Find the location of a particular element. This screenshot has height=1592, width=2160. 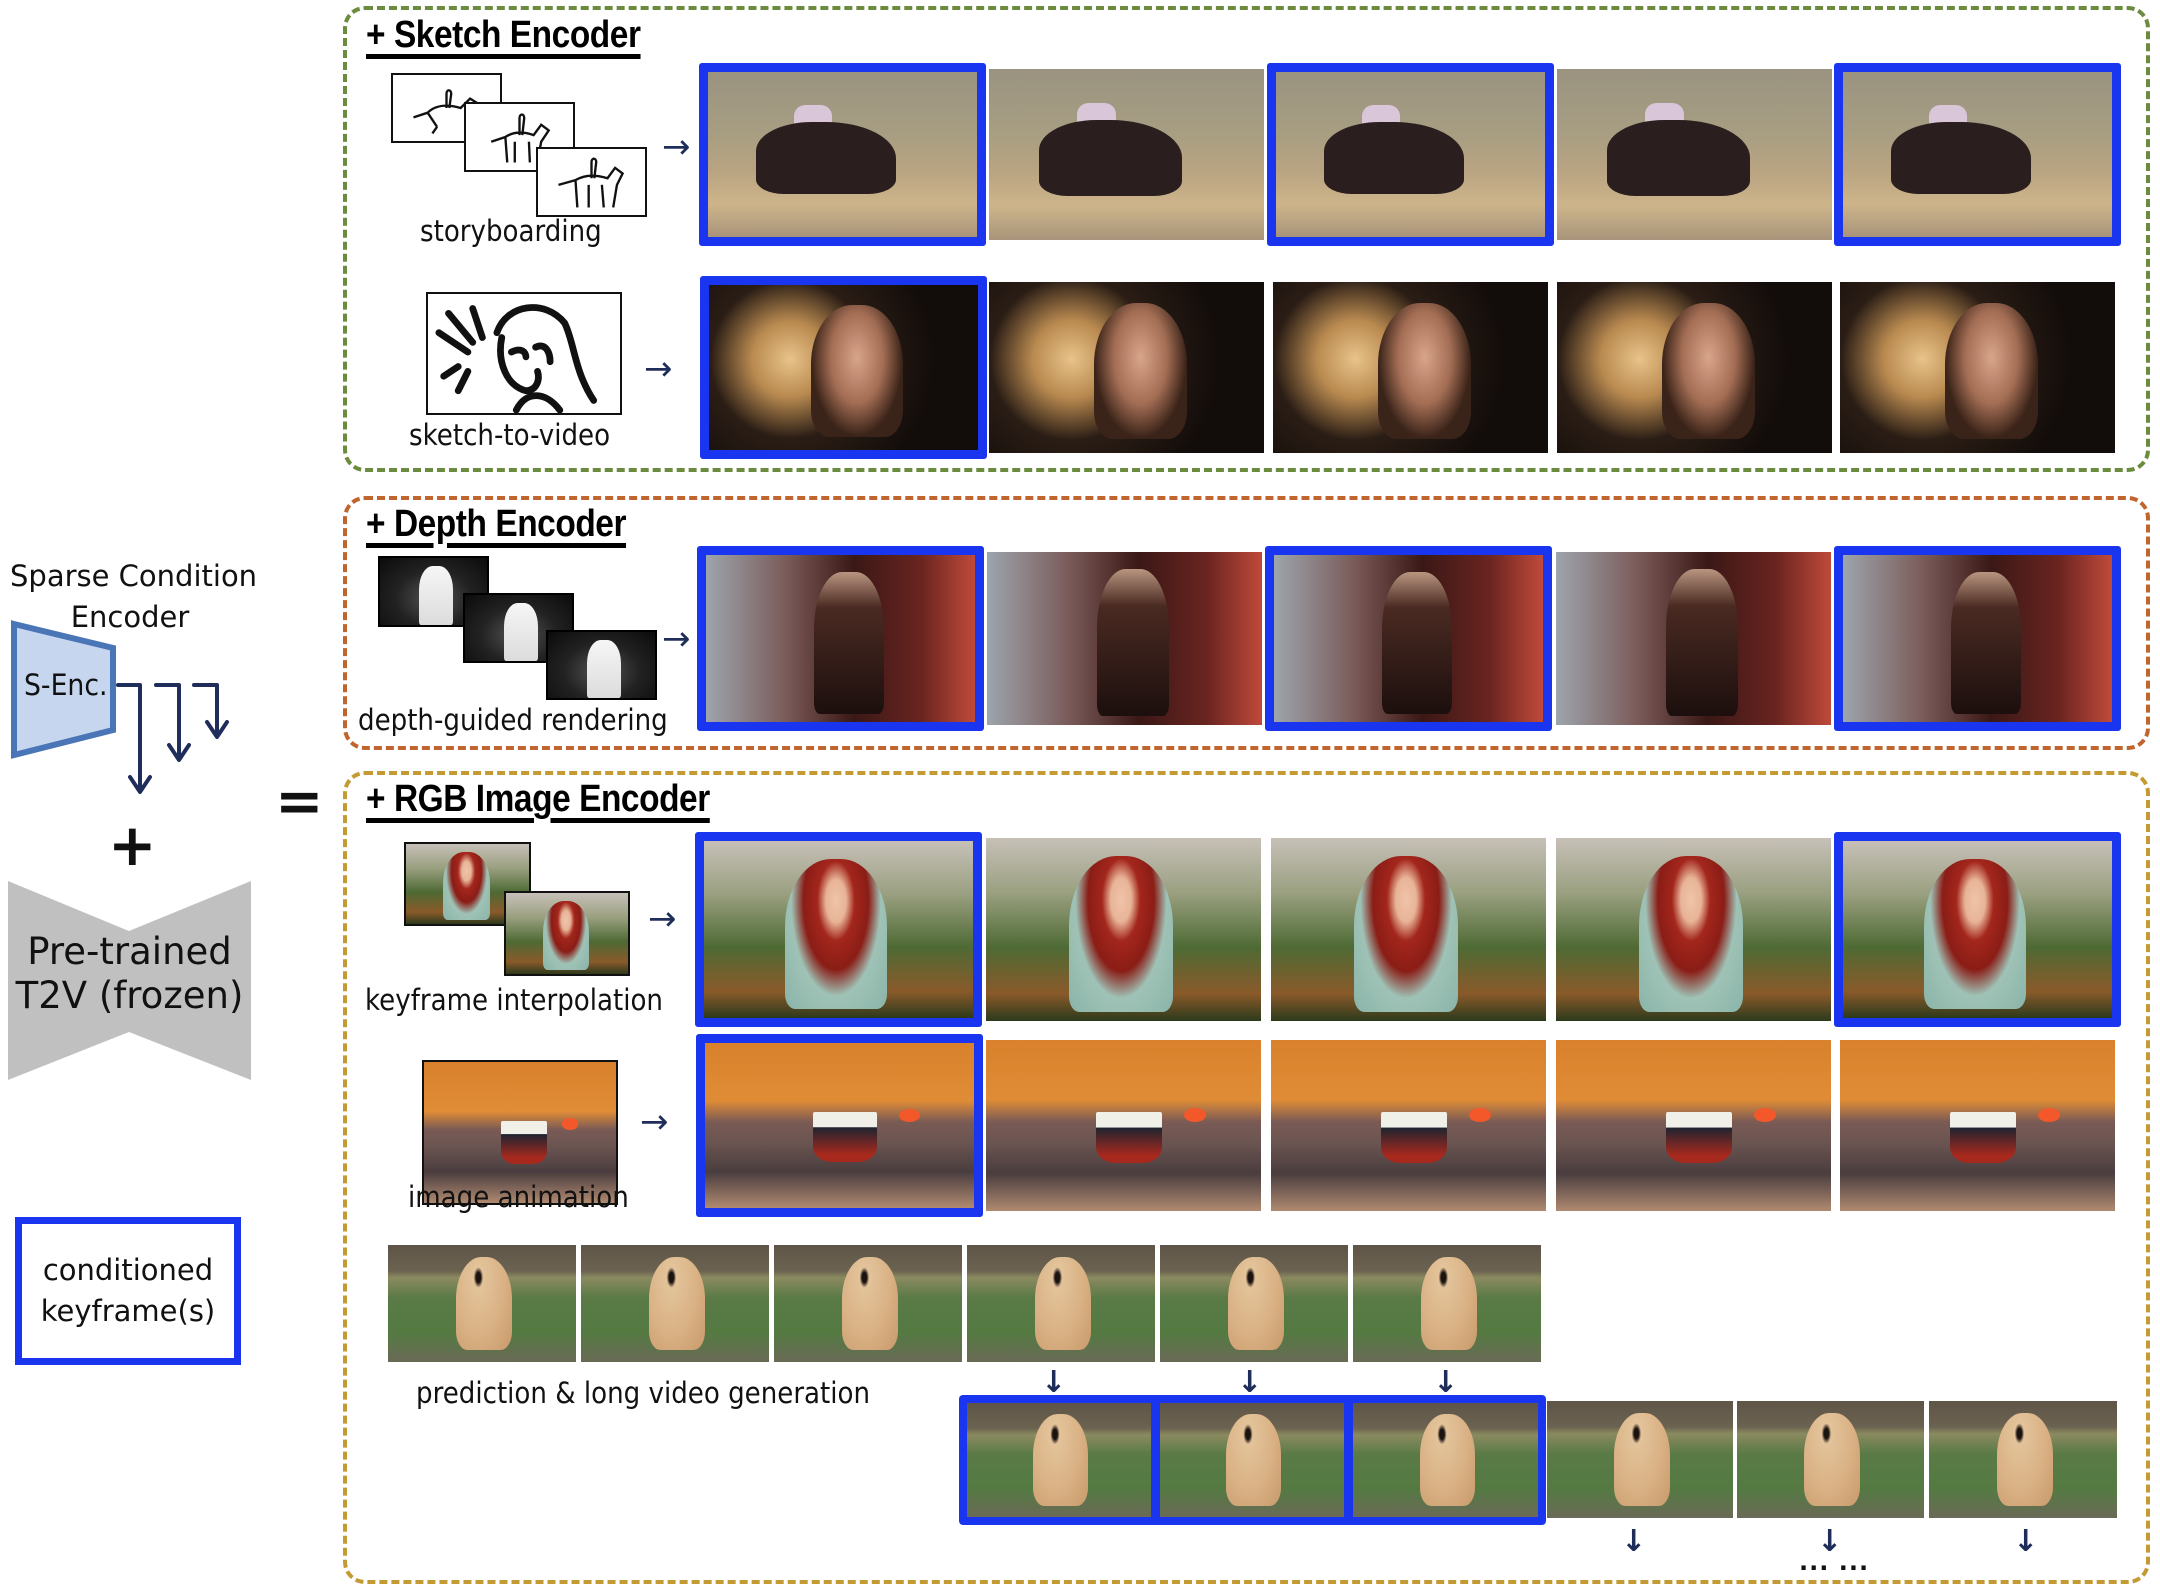

rgb-image-encoder-title: + RGB Image Encoder is located at coordinates (538, 799).